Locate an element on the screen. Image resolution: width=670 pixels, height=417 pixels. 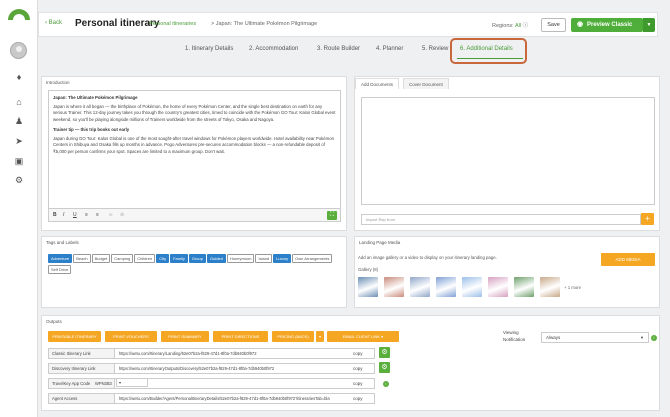
app-logo is located at coordinates (19, 14).